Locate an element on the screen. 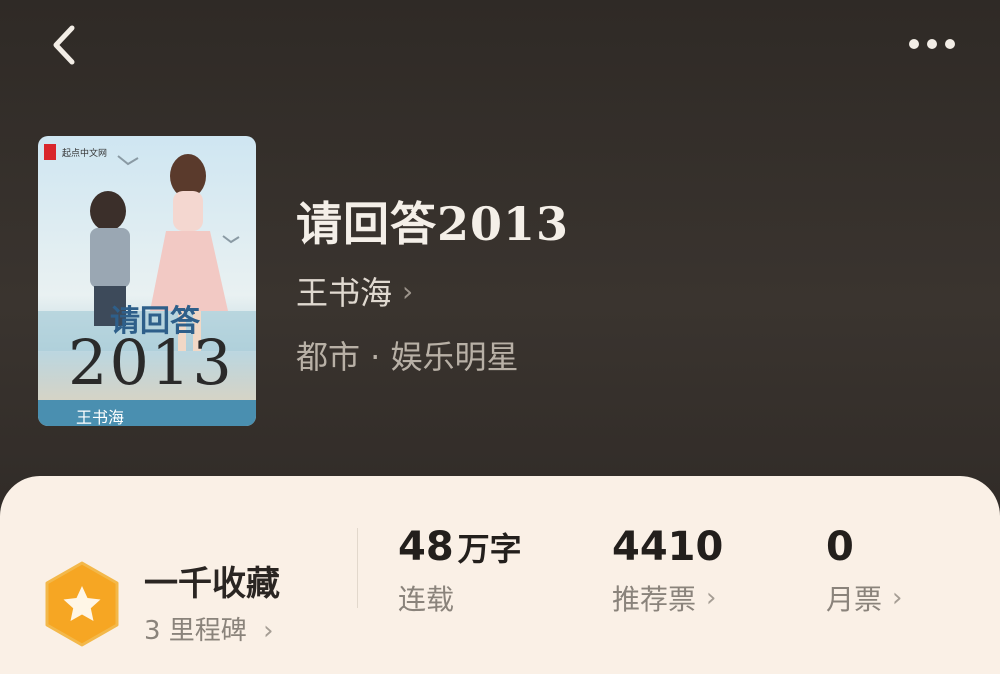 This screenshot has width=1000, height=674. chevron-left-icon is located at coordinates (64, 45).